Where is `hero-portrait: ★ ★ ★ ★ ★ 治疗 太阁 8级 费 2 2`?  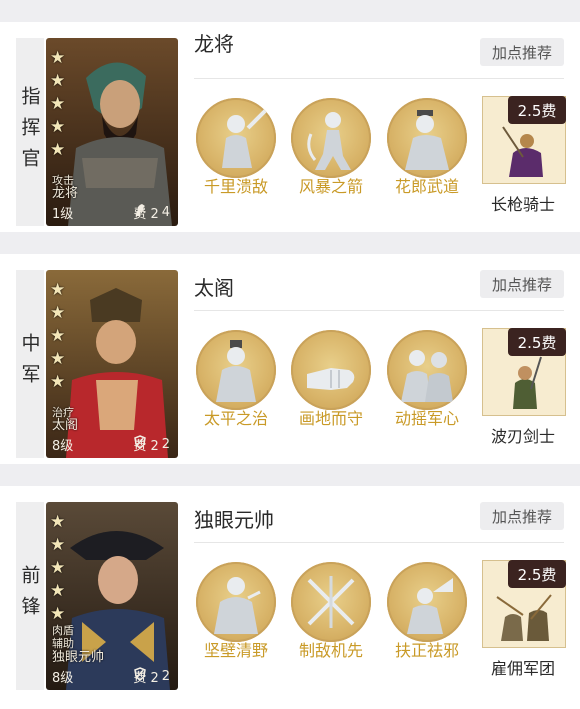
hero-portrait: ★ ★ ★ ★ ★ 治疗 太阁 8级 费 2 2 is located at coordinates (112, 364).